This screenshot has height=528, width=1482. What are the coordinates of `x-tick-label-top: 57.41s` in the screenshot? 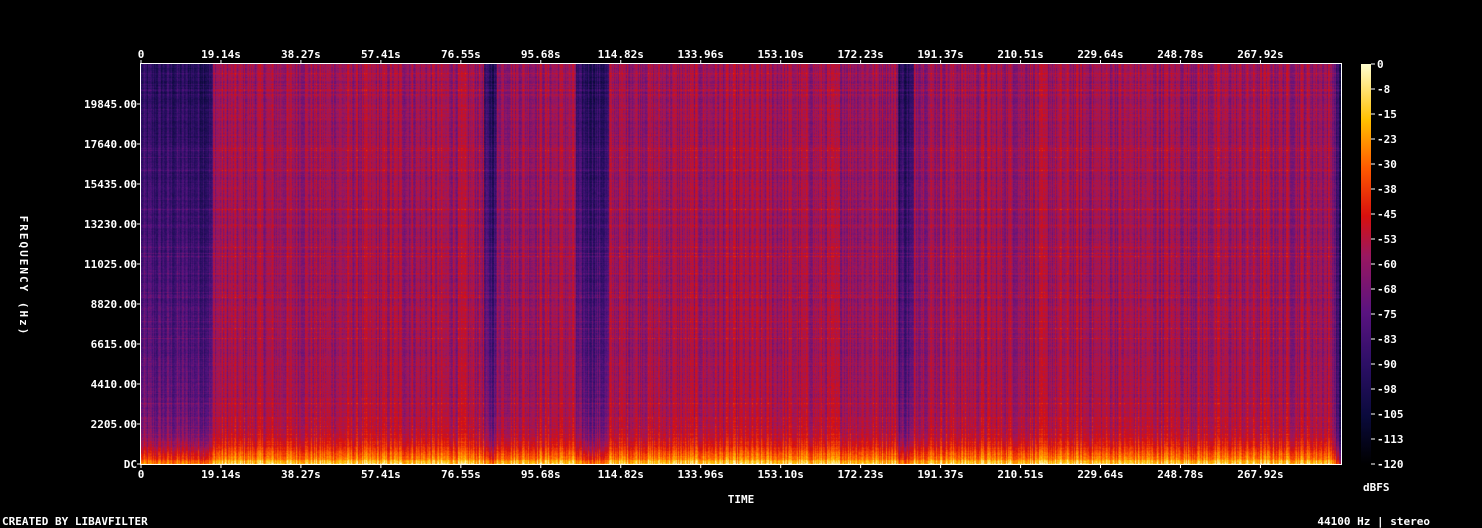 It's located at (381, 54).